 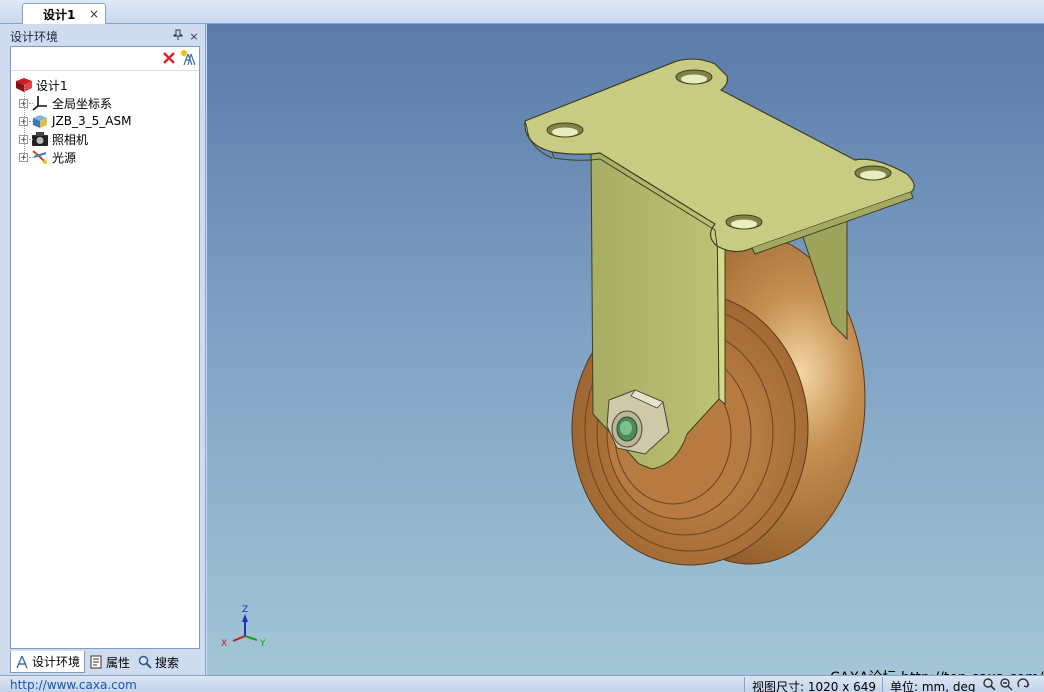 I want to click on expand-icon: +, so click(x=23, y=157).